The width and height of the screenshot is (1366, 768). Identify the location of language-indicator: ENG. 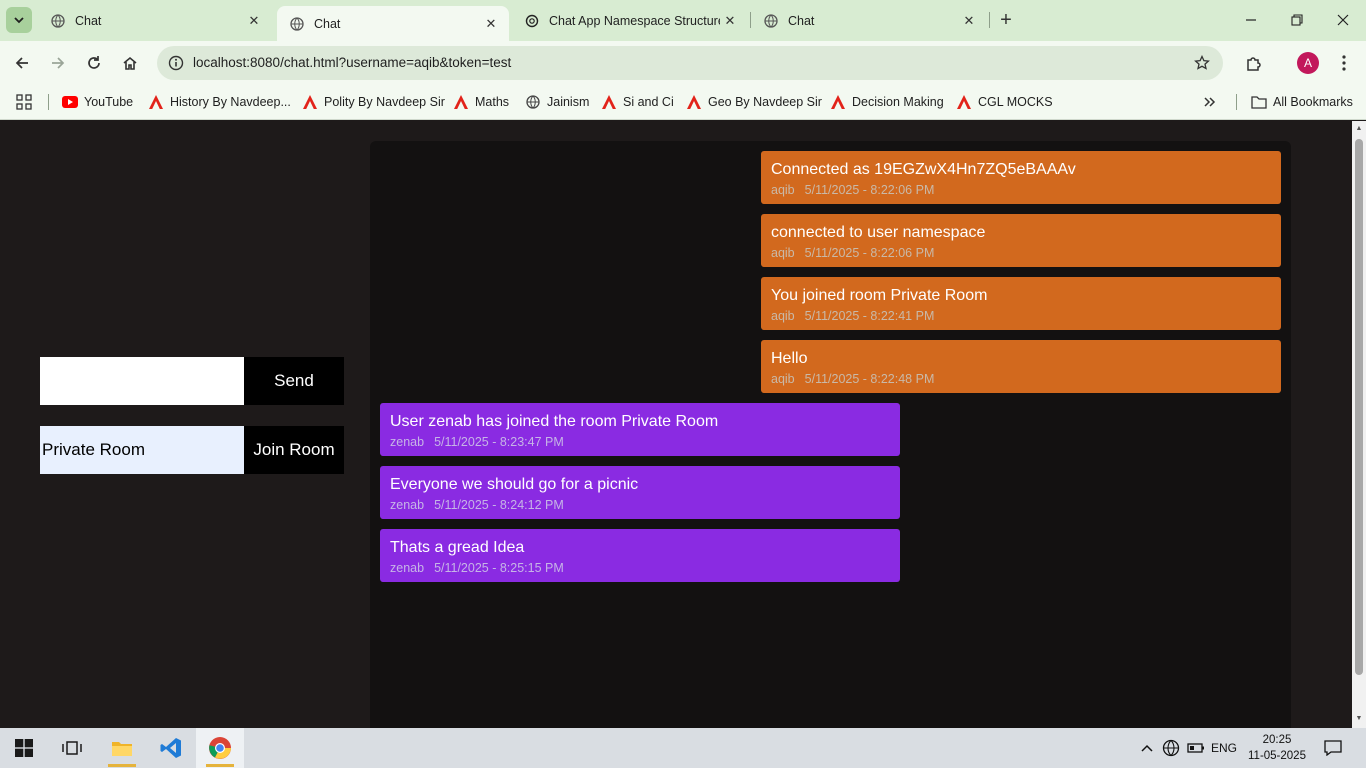
(1224, 748).